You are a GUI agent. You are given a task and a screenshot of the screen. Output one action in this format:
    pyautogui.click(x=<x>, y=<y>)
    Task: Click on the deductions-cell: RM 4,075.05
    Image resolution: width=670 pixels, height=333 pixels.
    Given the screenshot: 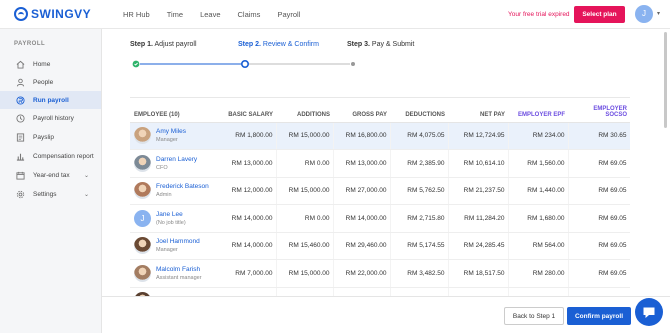 What is the action you would take?
    pyautogui.click(x=419, y=136)
    